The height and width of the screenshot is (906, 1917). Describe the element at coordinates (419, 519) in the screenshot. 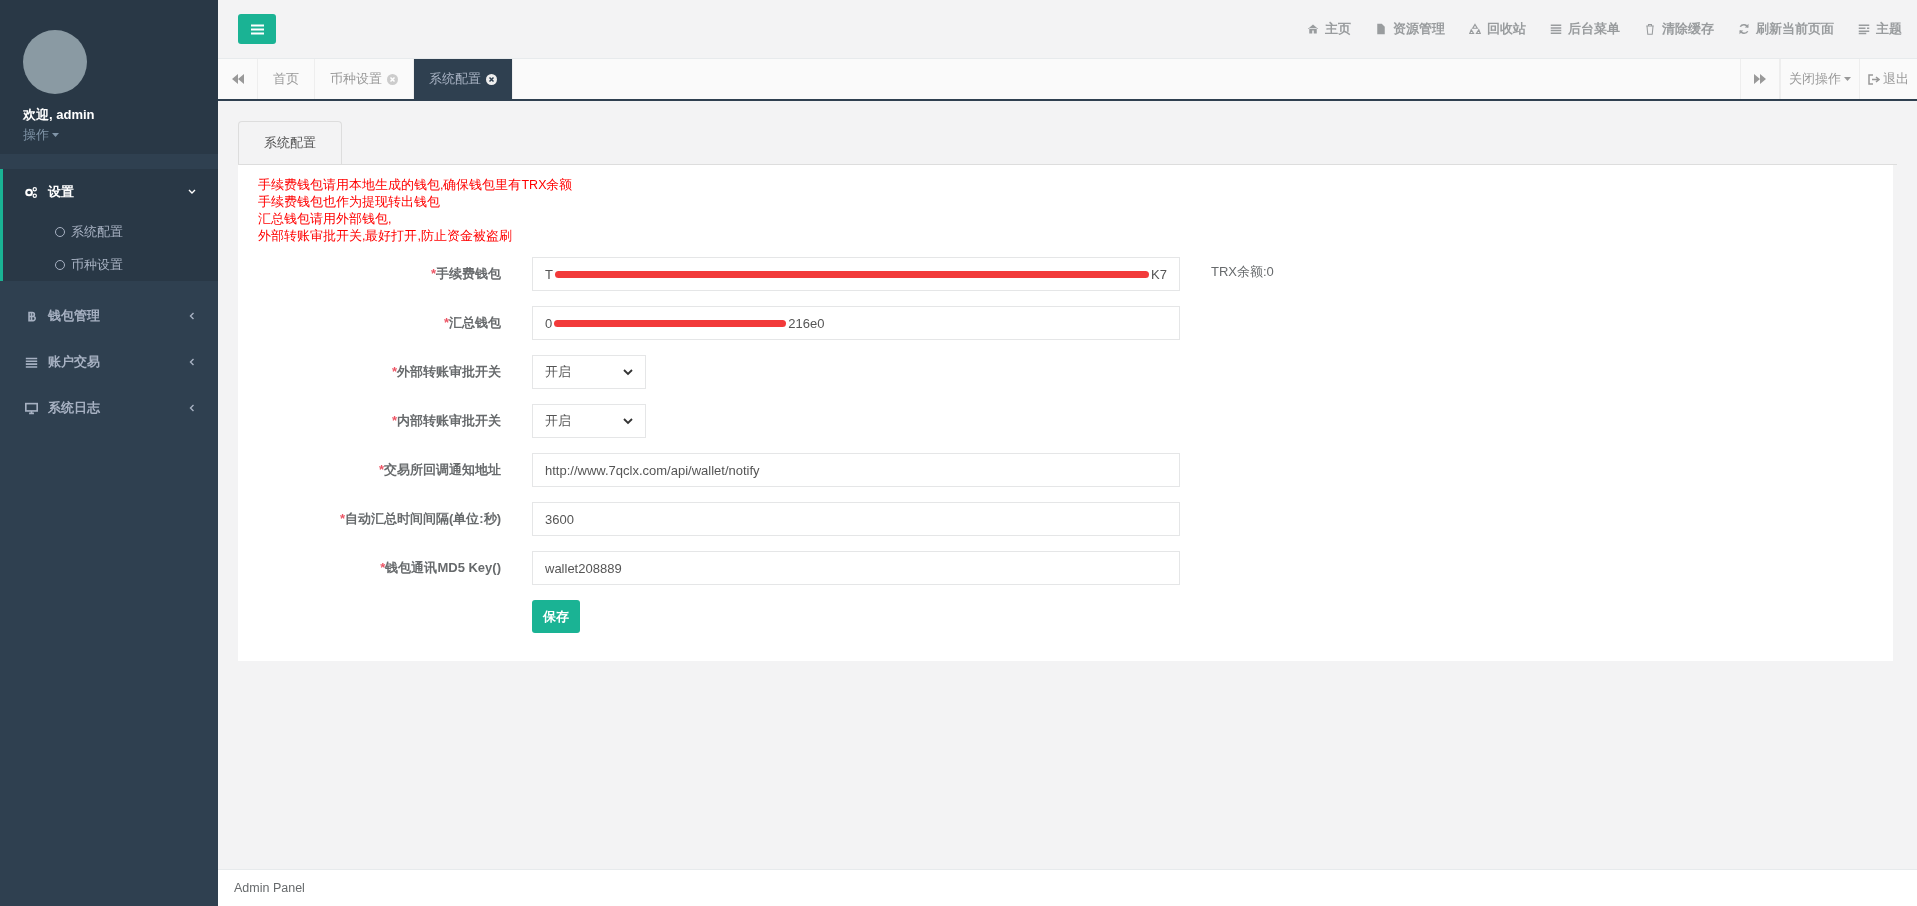

I see `field-label: *自动汇总时间间隔(单位:秒)` at that location.